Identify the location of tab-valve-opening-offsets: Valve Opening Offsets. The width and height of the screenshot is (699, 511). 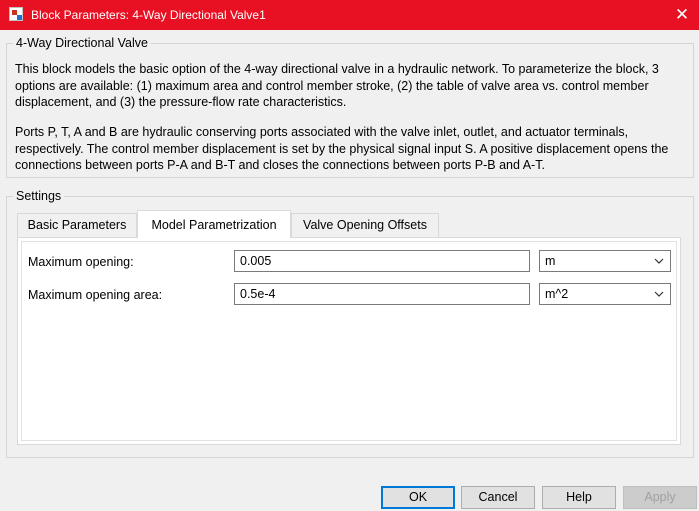
(365, 225).